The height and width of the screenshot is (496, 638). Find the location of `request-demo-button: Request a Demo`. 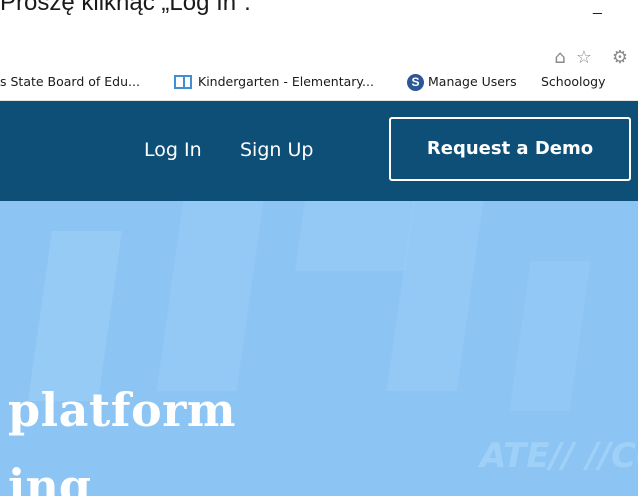

request-demo-button: Request a Demo is located at coordinates (510, 149).